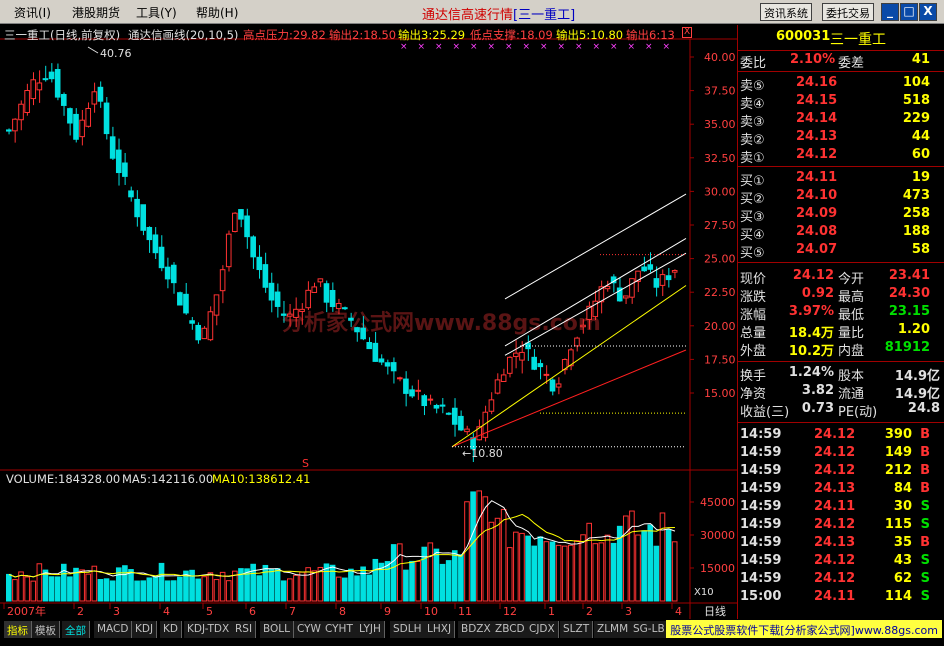  What do you see at coordinates (720, 158) in the screenshot?
I see `price-tick-label: 32.50` at bounding box center [720, 158].